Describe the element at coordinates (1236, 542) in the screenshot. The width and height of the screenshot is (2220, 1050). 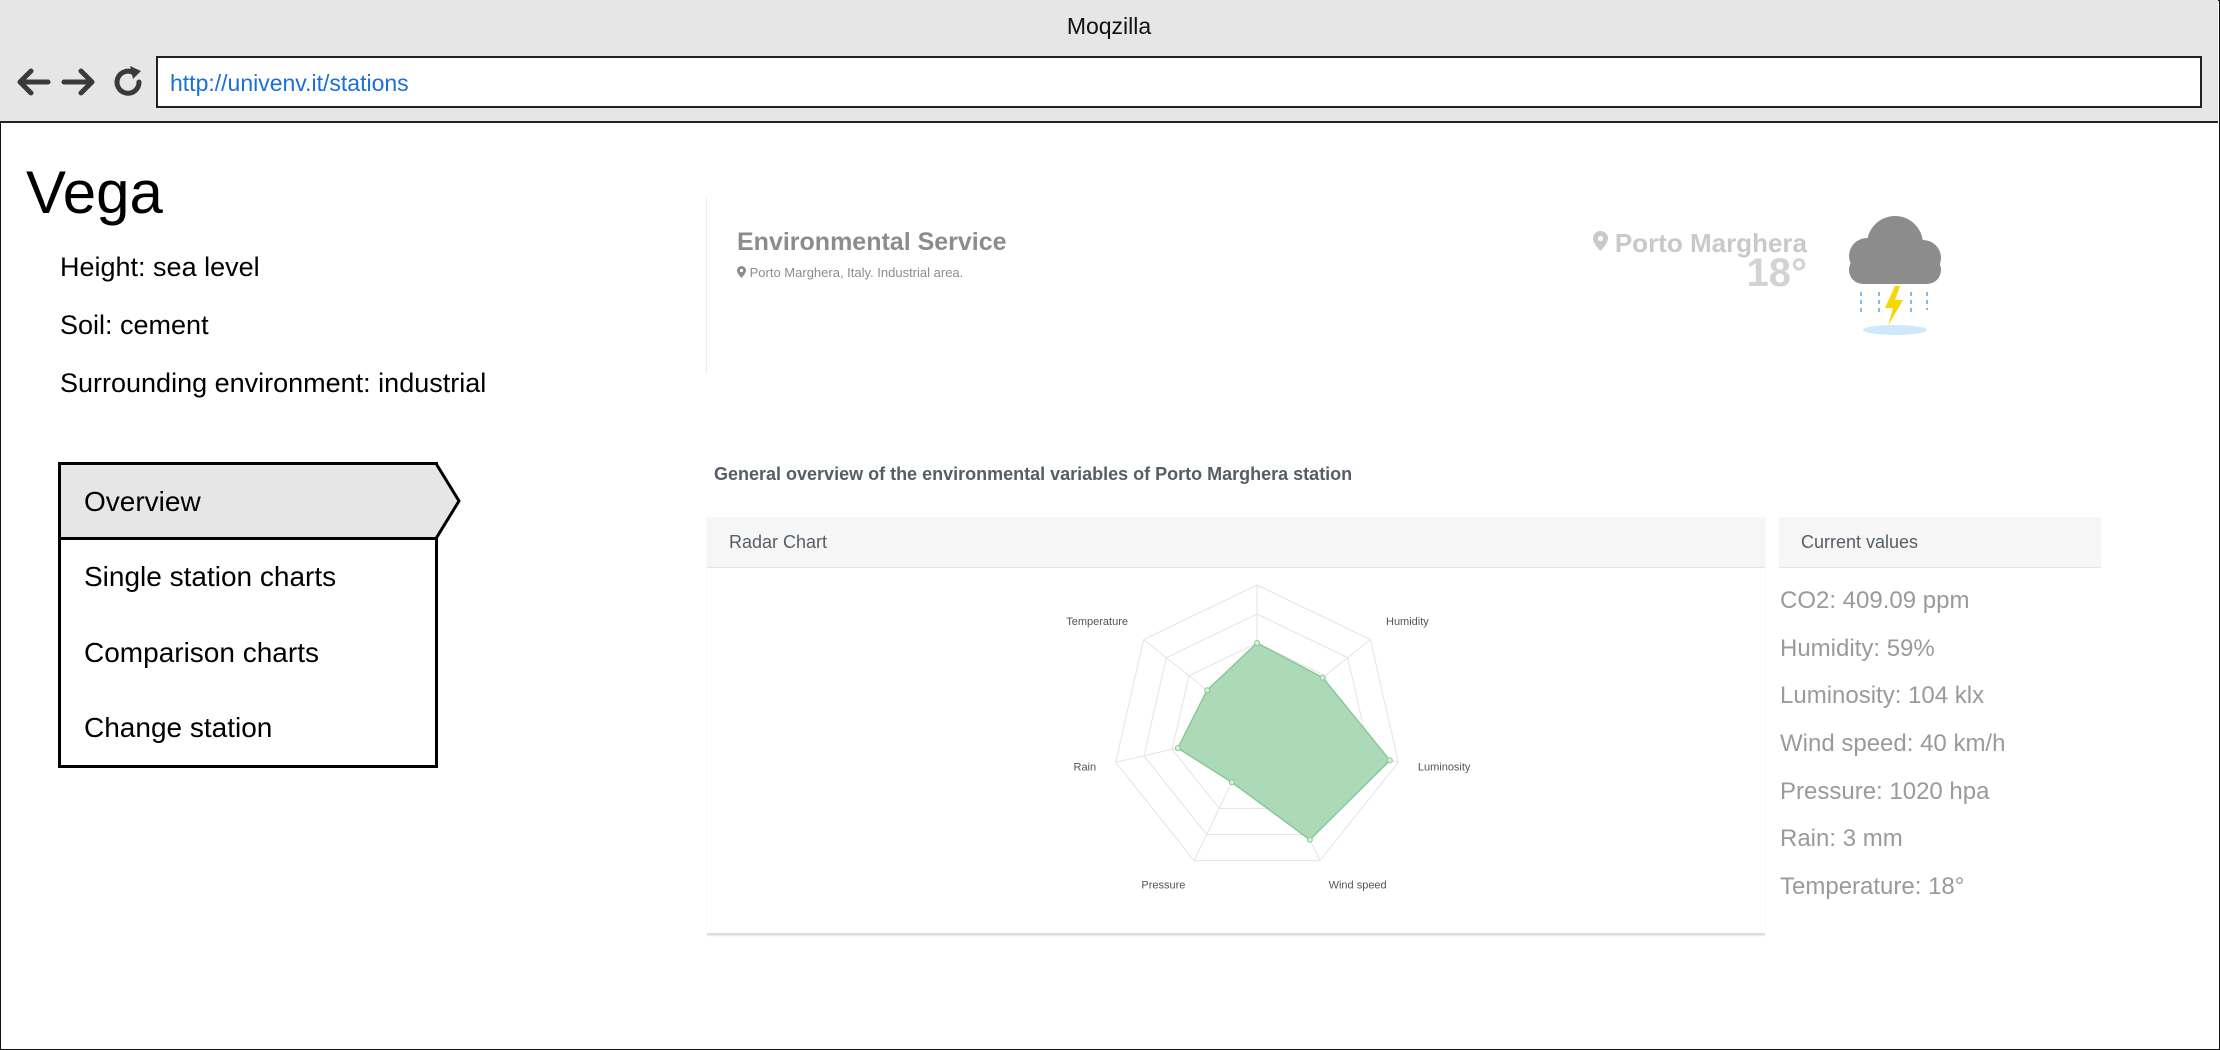
I see `radar-panel-header: Radar Chart` at that location.